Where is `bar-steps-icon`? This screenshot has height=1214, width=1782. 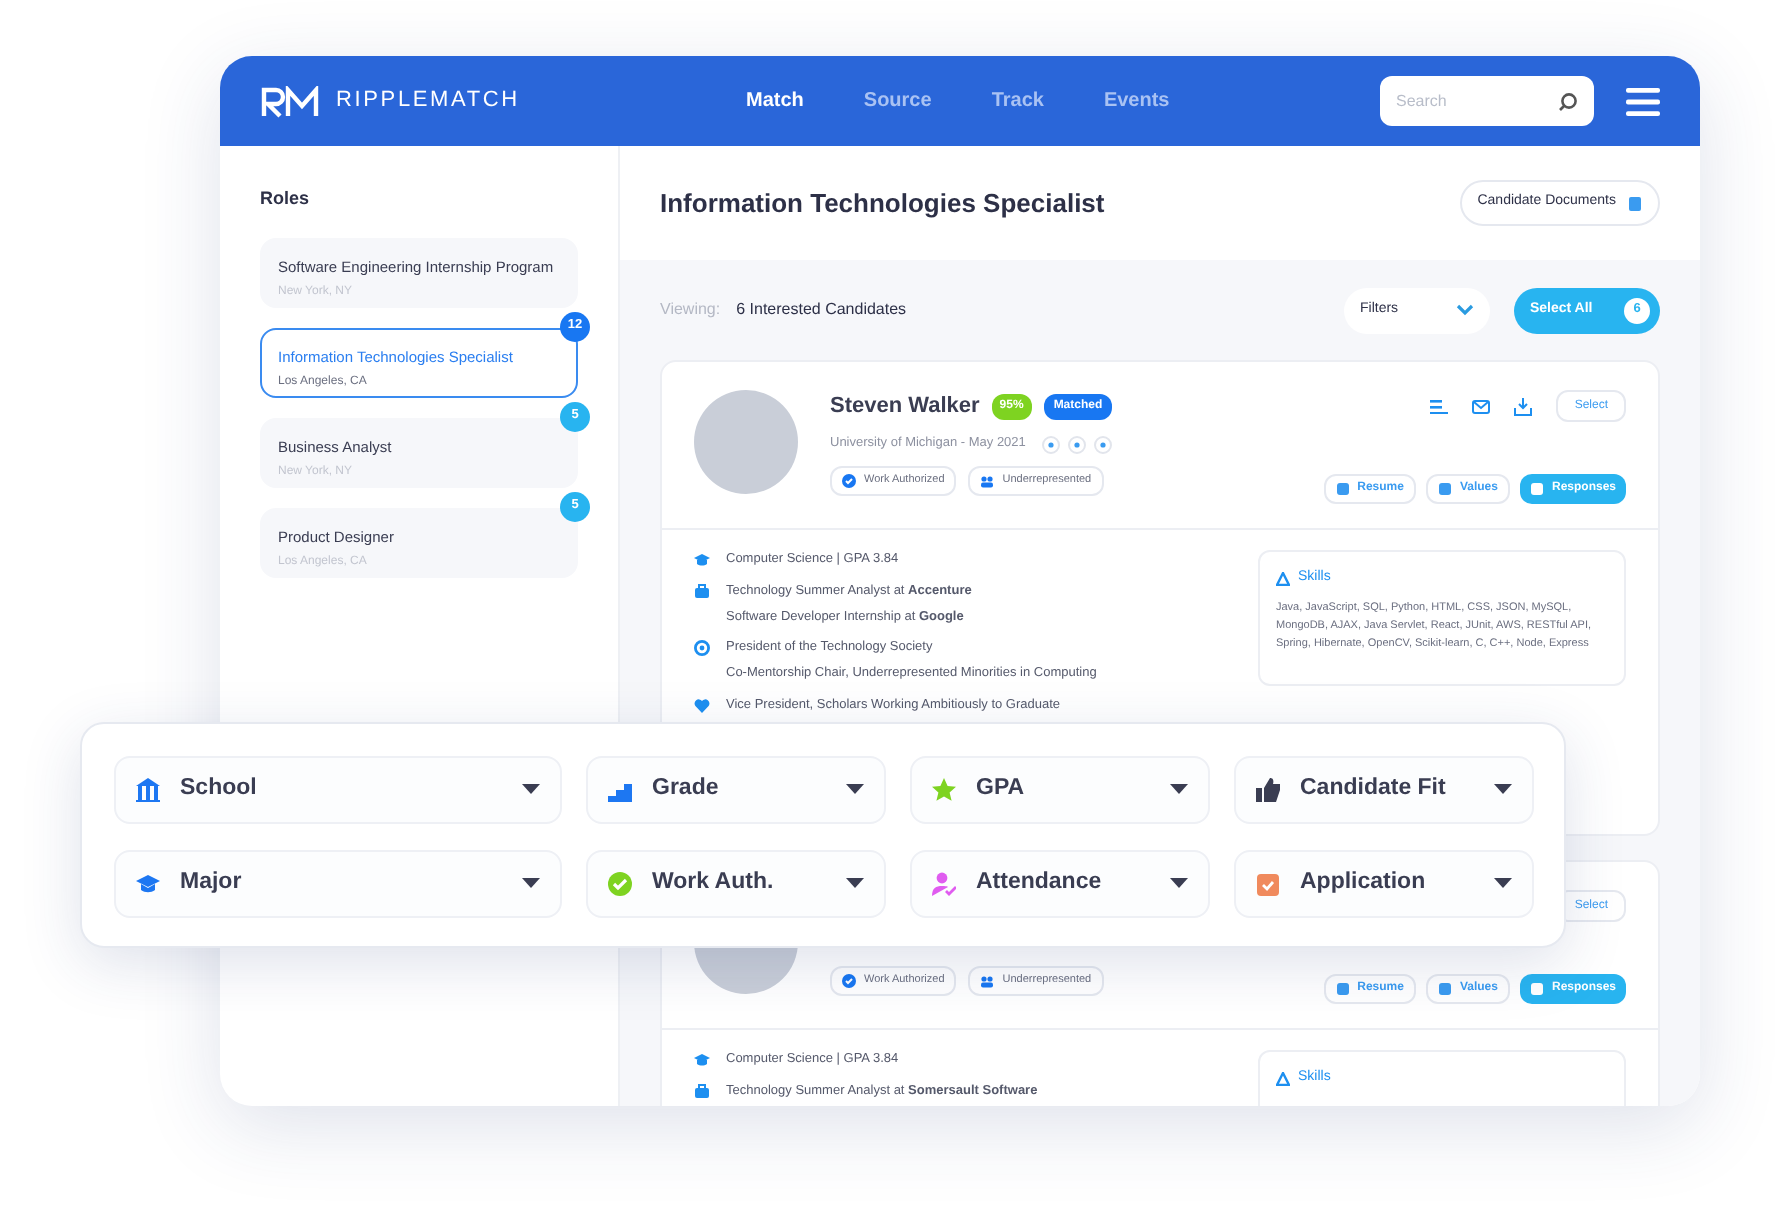
bar-steps-icon is located at coordinates (620, 790).